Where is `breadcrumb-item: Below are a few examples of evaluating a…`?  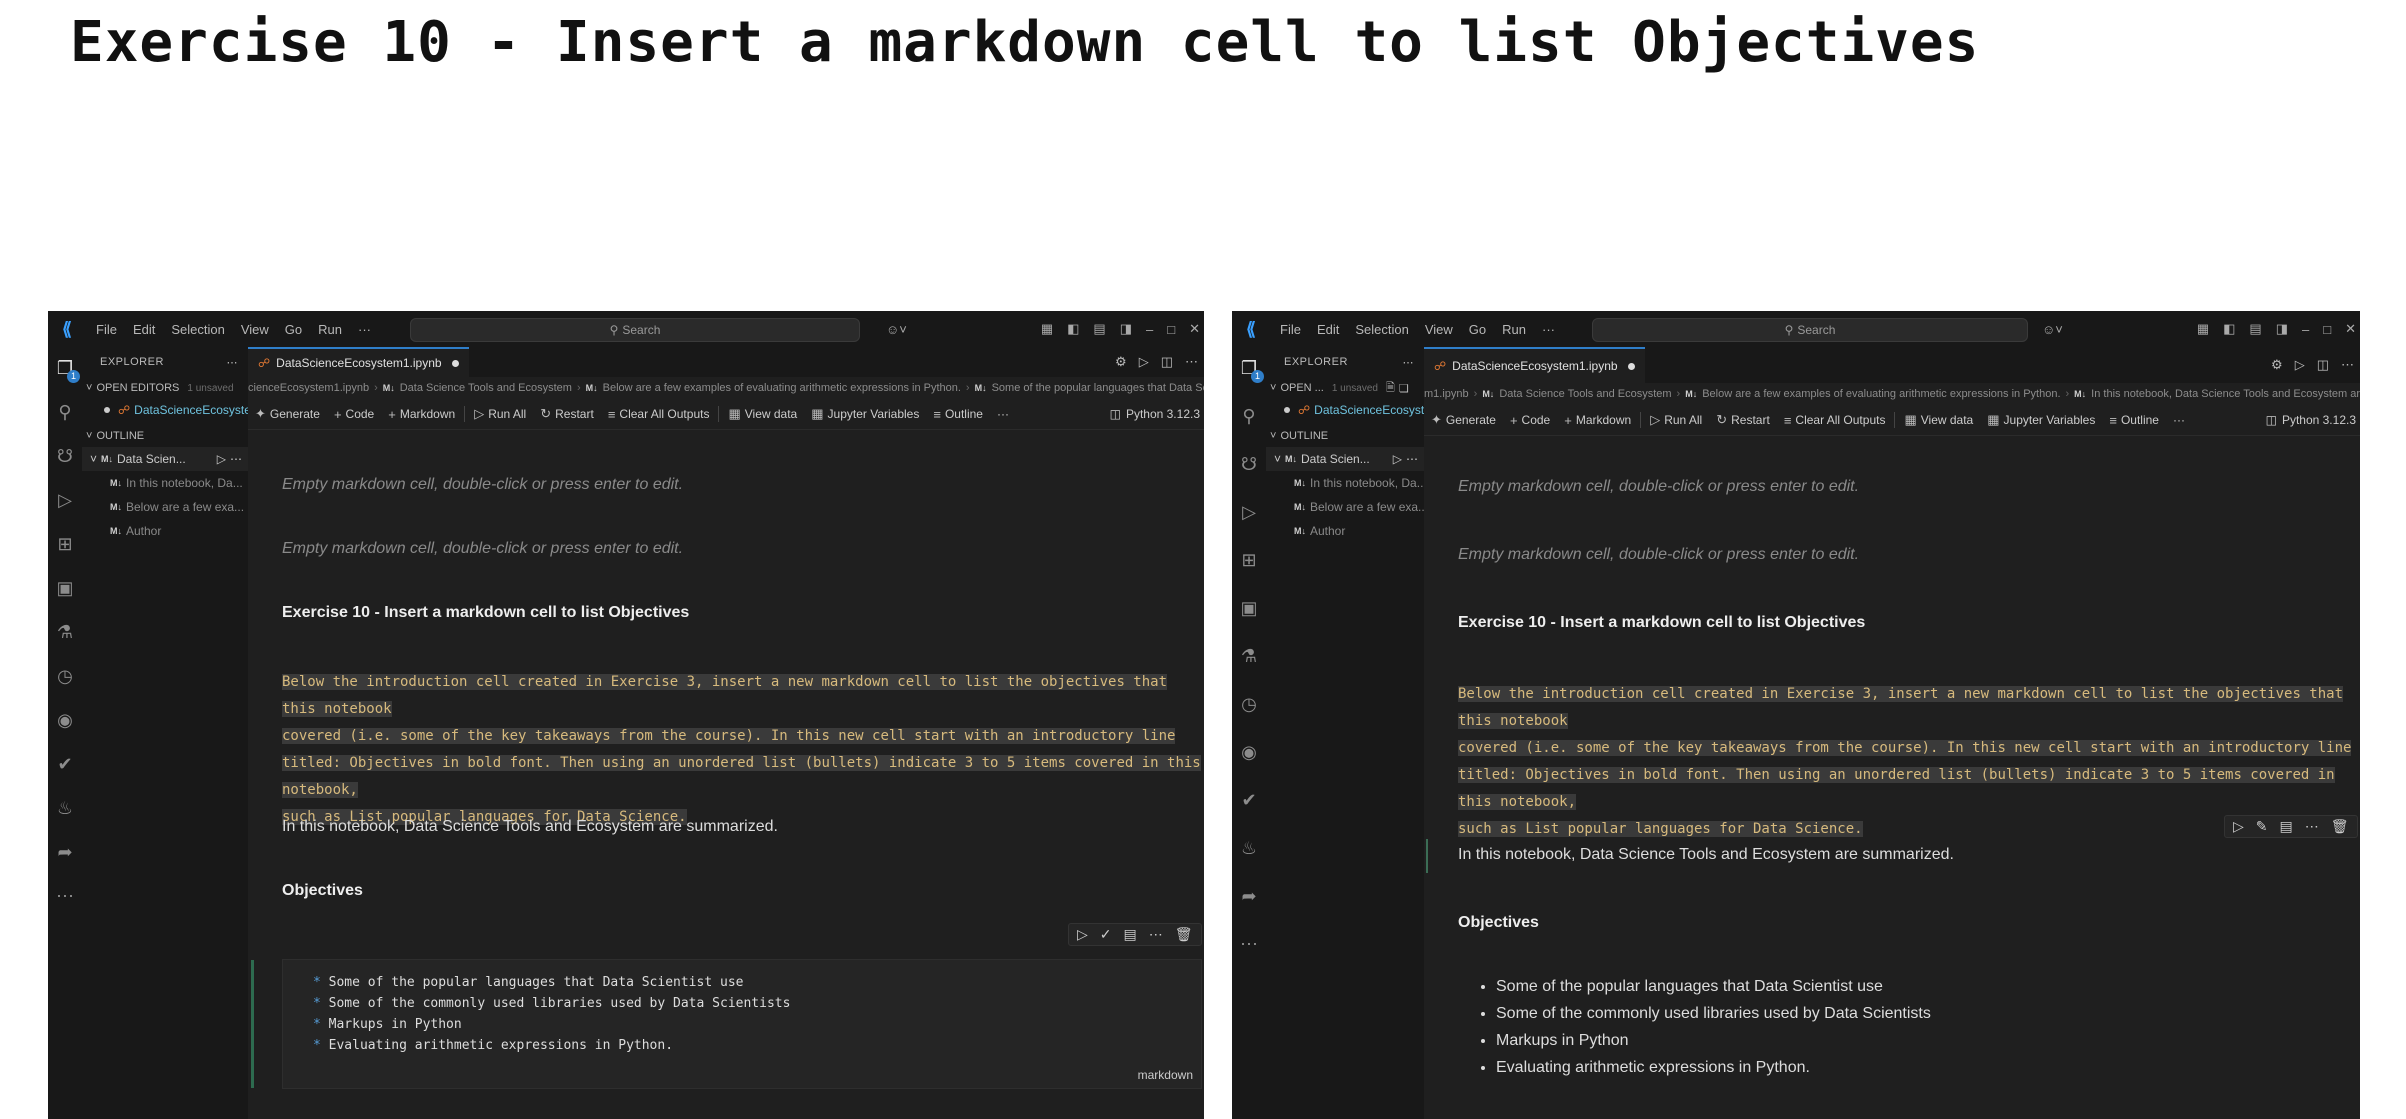 breadcrumb-item: Below are a few examples of evaluating a… is located at coordinates (782, 388).